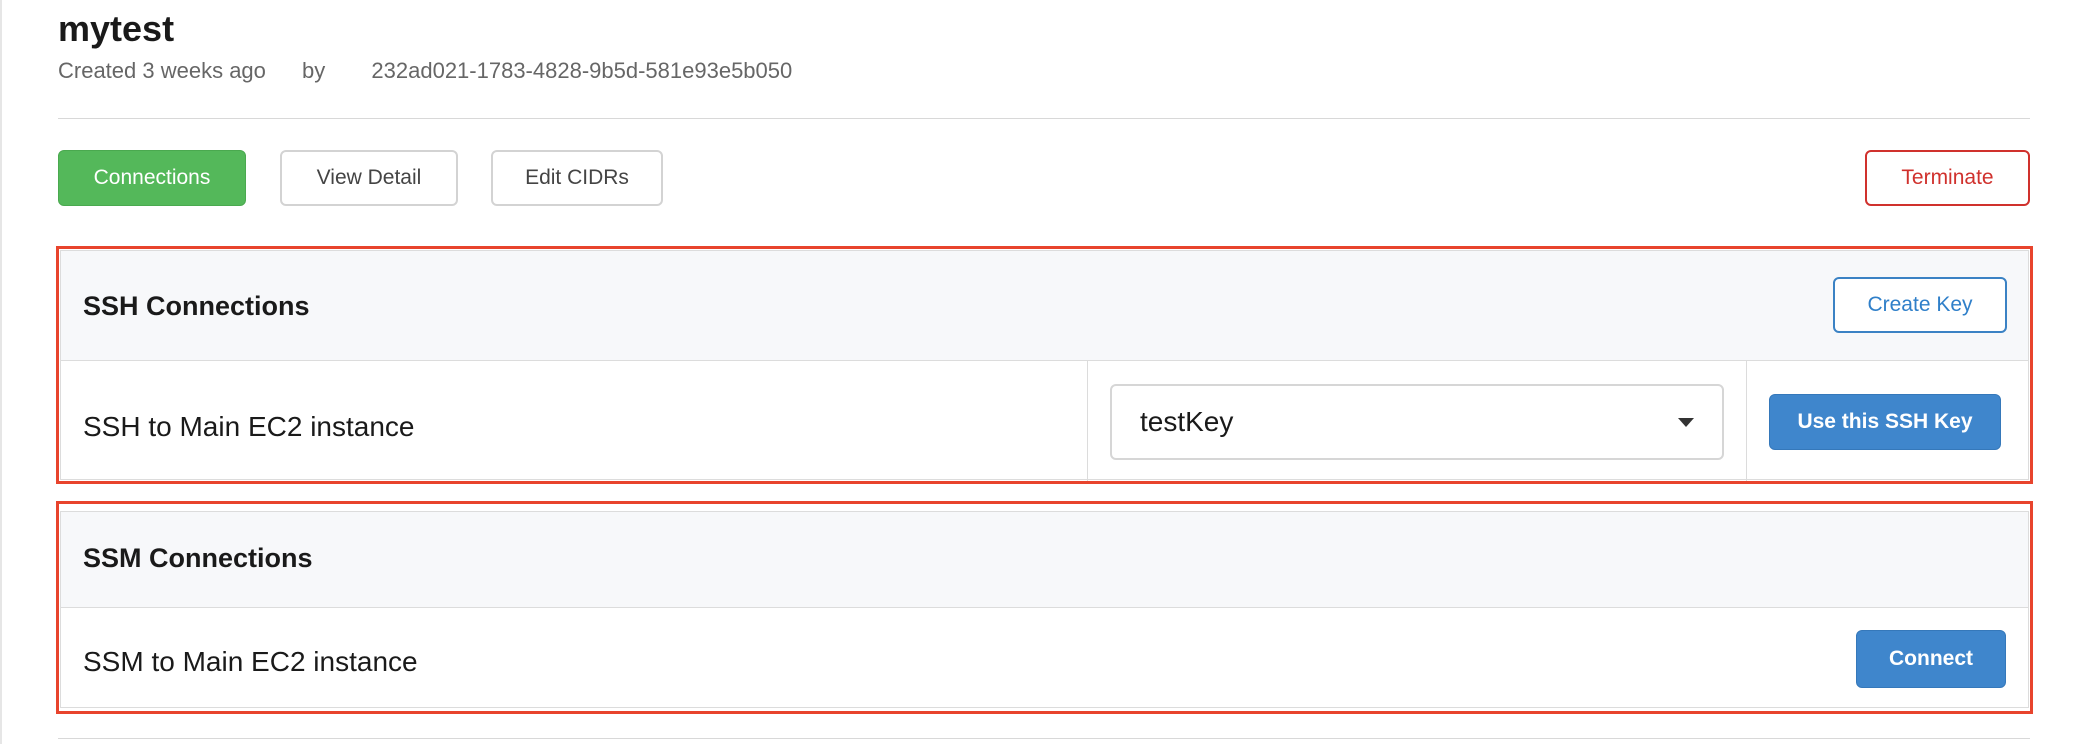 This screenshot has height=744, width=2086. What do you see at coordinates (1885, 422) in the screenshot?
I see `use-ssh-key-button: Use this SSH Key` at bounding box center [1885, 422].